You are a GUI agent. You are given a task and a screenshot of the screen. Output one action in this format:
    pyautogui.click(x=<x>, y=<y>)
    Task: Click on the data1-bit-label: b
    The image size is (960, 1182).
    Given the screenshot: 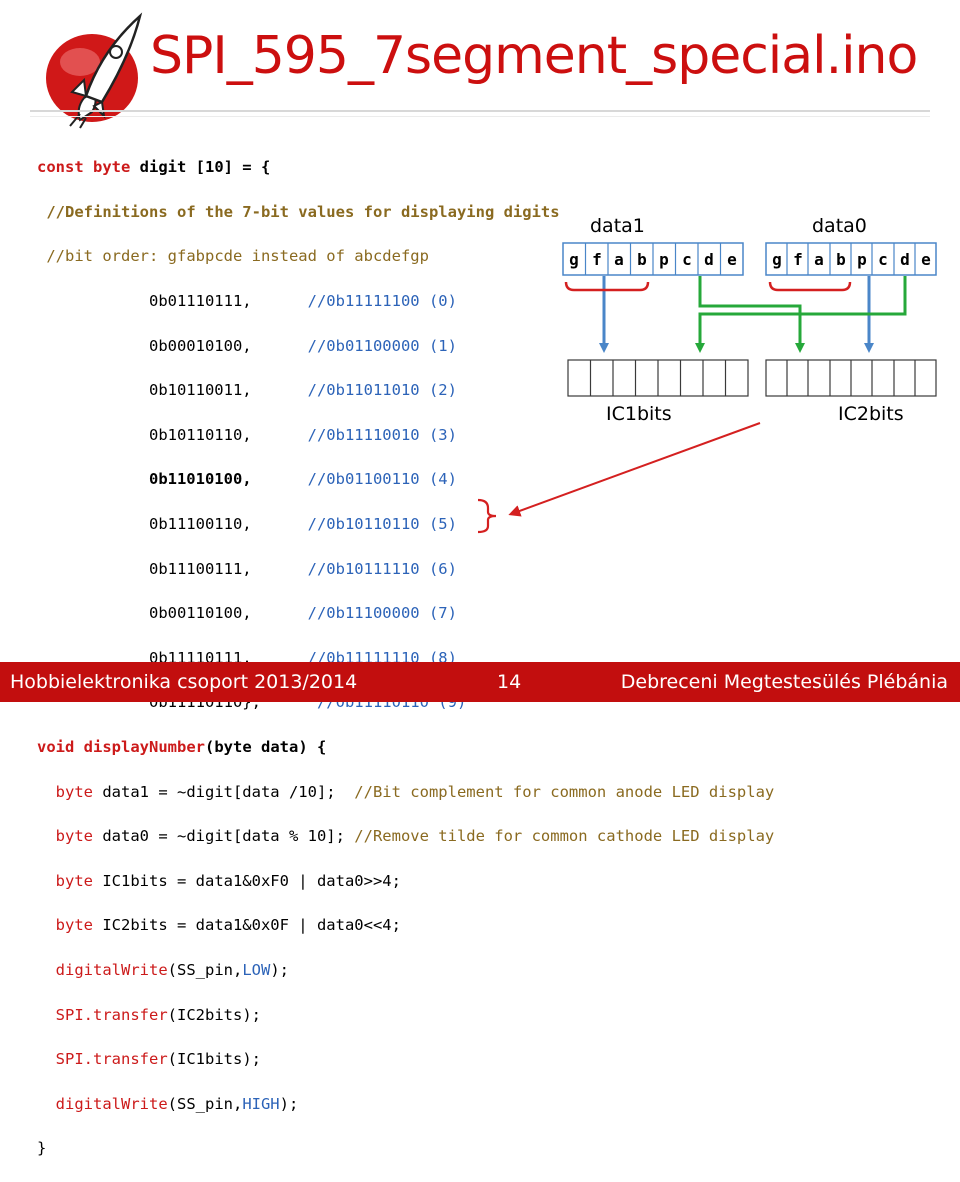 What is the action you would take?
    pyautogui.click(x=642, y=259)
    